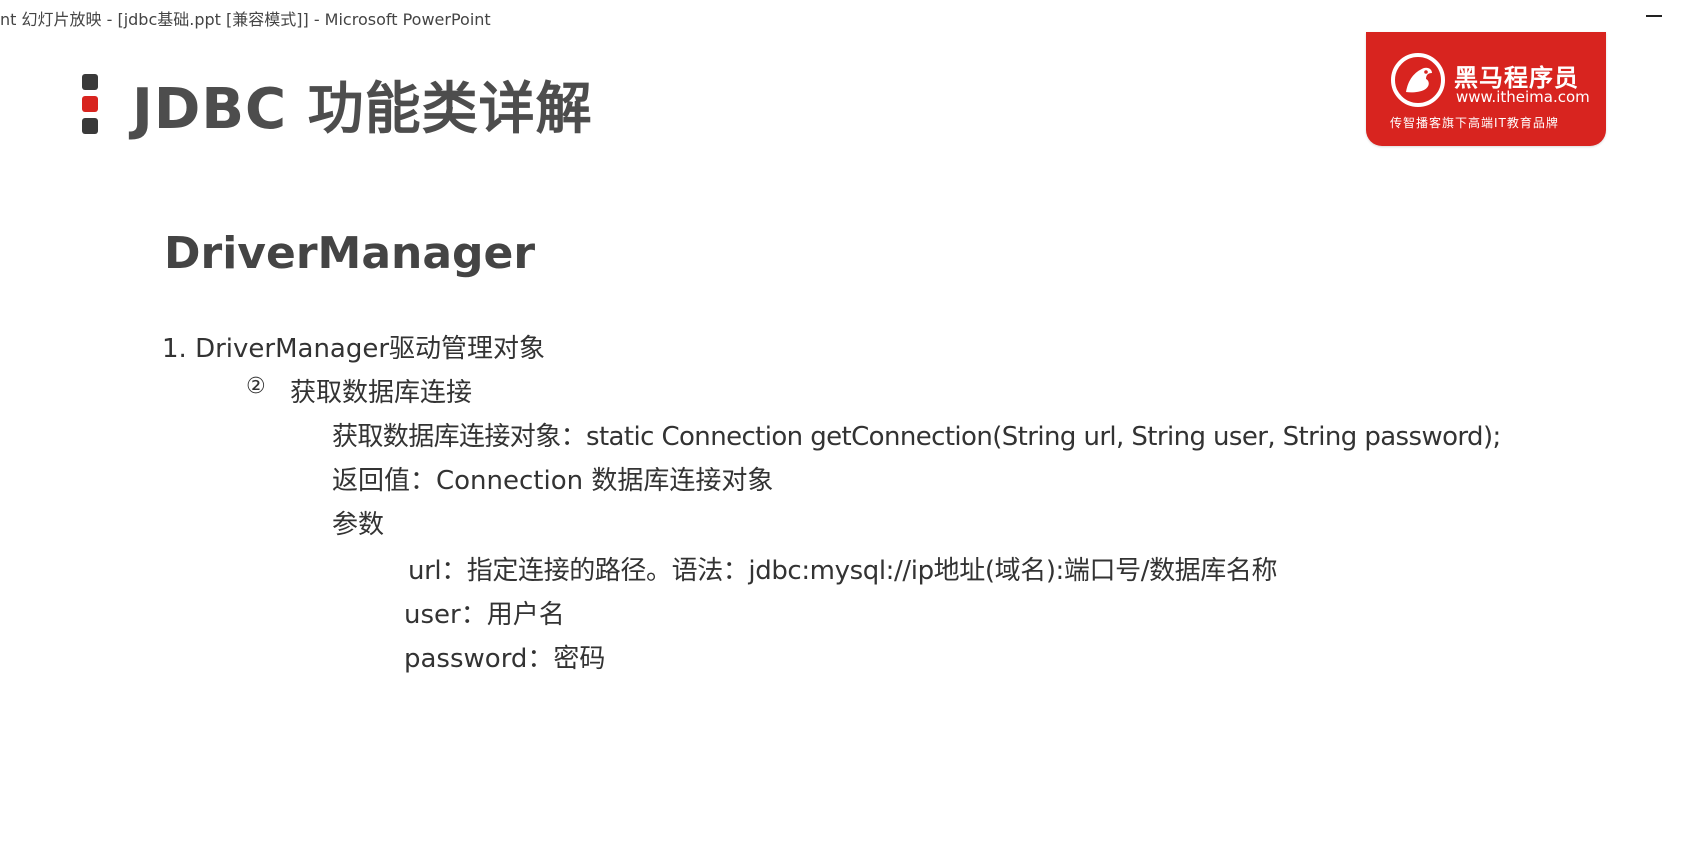 Image resolution: width=1684 pixels, height=857 pixels. I want to click on logo-slogan: 传智播客旗下高端IT教育品牌, so click(1474, 123).